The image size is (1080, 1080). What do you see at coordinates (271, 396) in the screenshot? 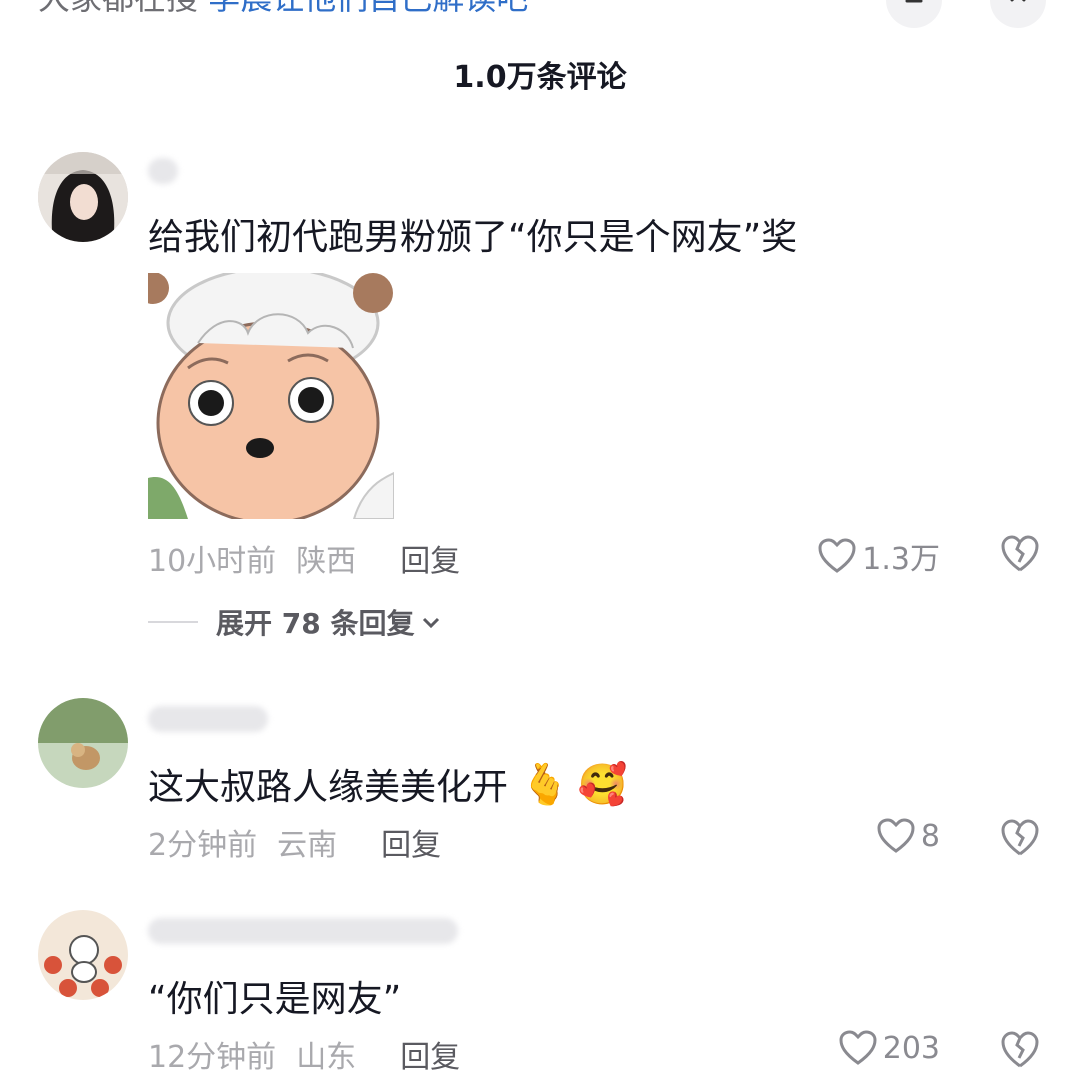
I see `sticker-image` at bounding box center [271, 396].